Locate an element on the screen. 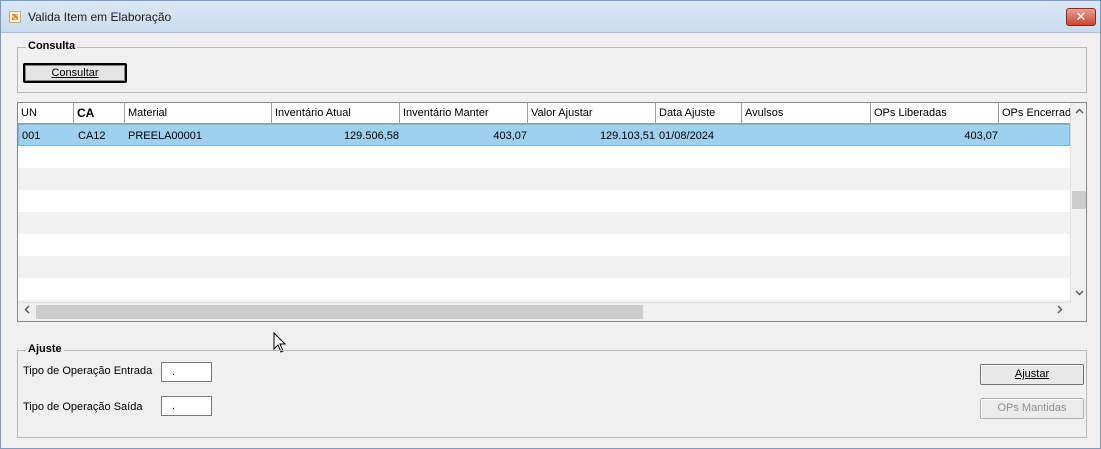  tipo-operacao-saida-field: . is located at coordinates (186, 406).